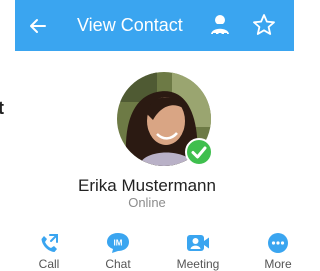  Describe the element at coordinates (49, 264) in the screenshot. I see `call-label: Call` at that location.